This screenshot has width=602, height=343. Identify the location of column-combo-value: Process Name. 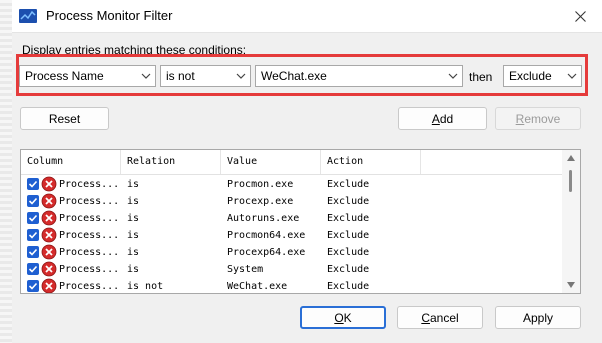
(64, 76).